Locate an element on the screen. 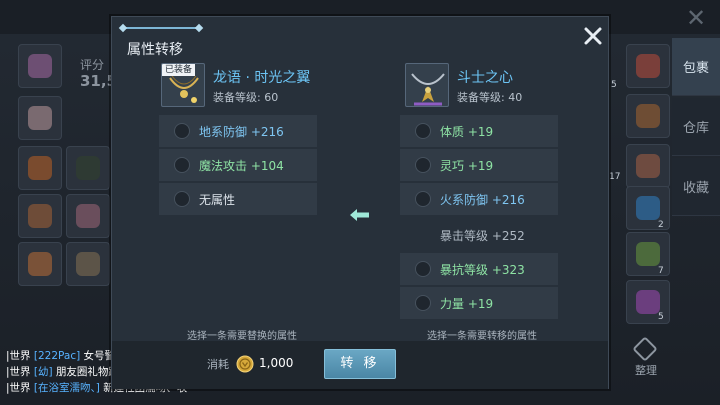 This screenshot has height=405, width=720. attribute-label: 体质 +19 is located at coordinates (467, 132).